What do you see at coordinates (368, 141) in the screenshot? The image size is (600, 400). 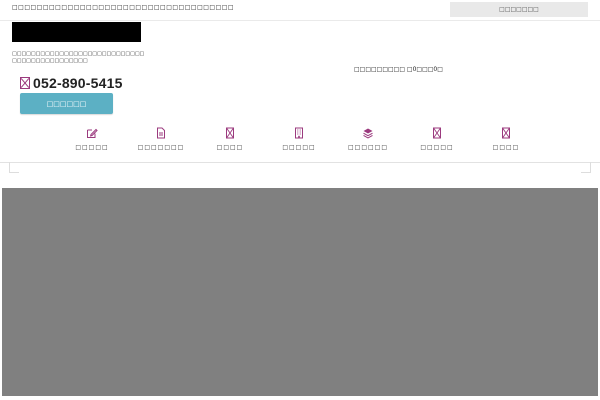 I see `nav-item-5: □□□□□□` at bounding box center [368, 141].